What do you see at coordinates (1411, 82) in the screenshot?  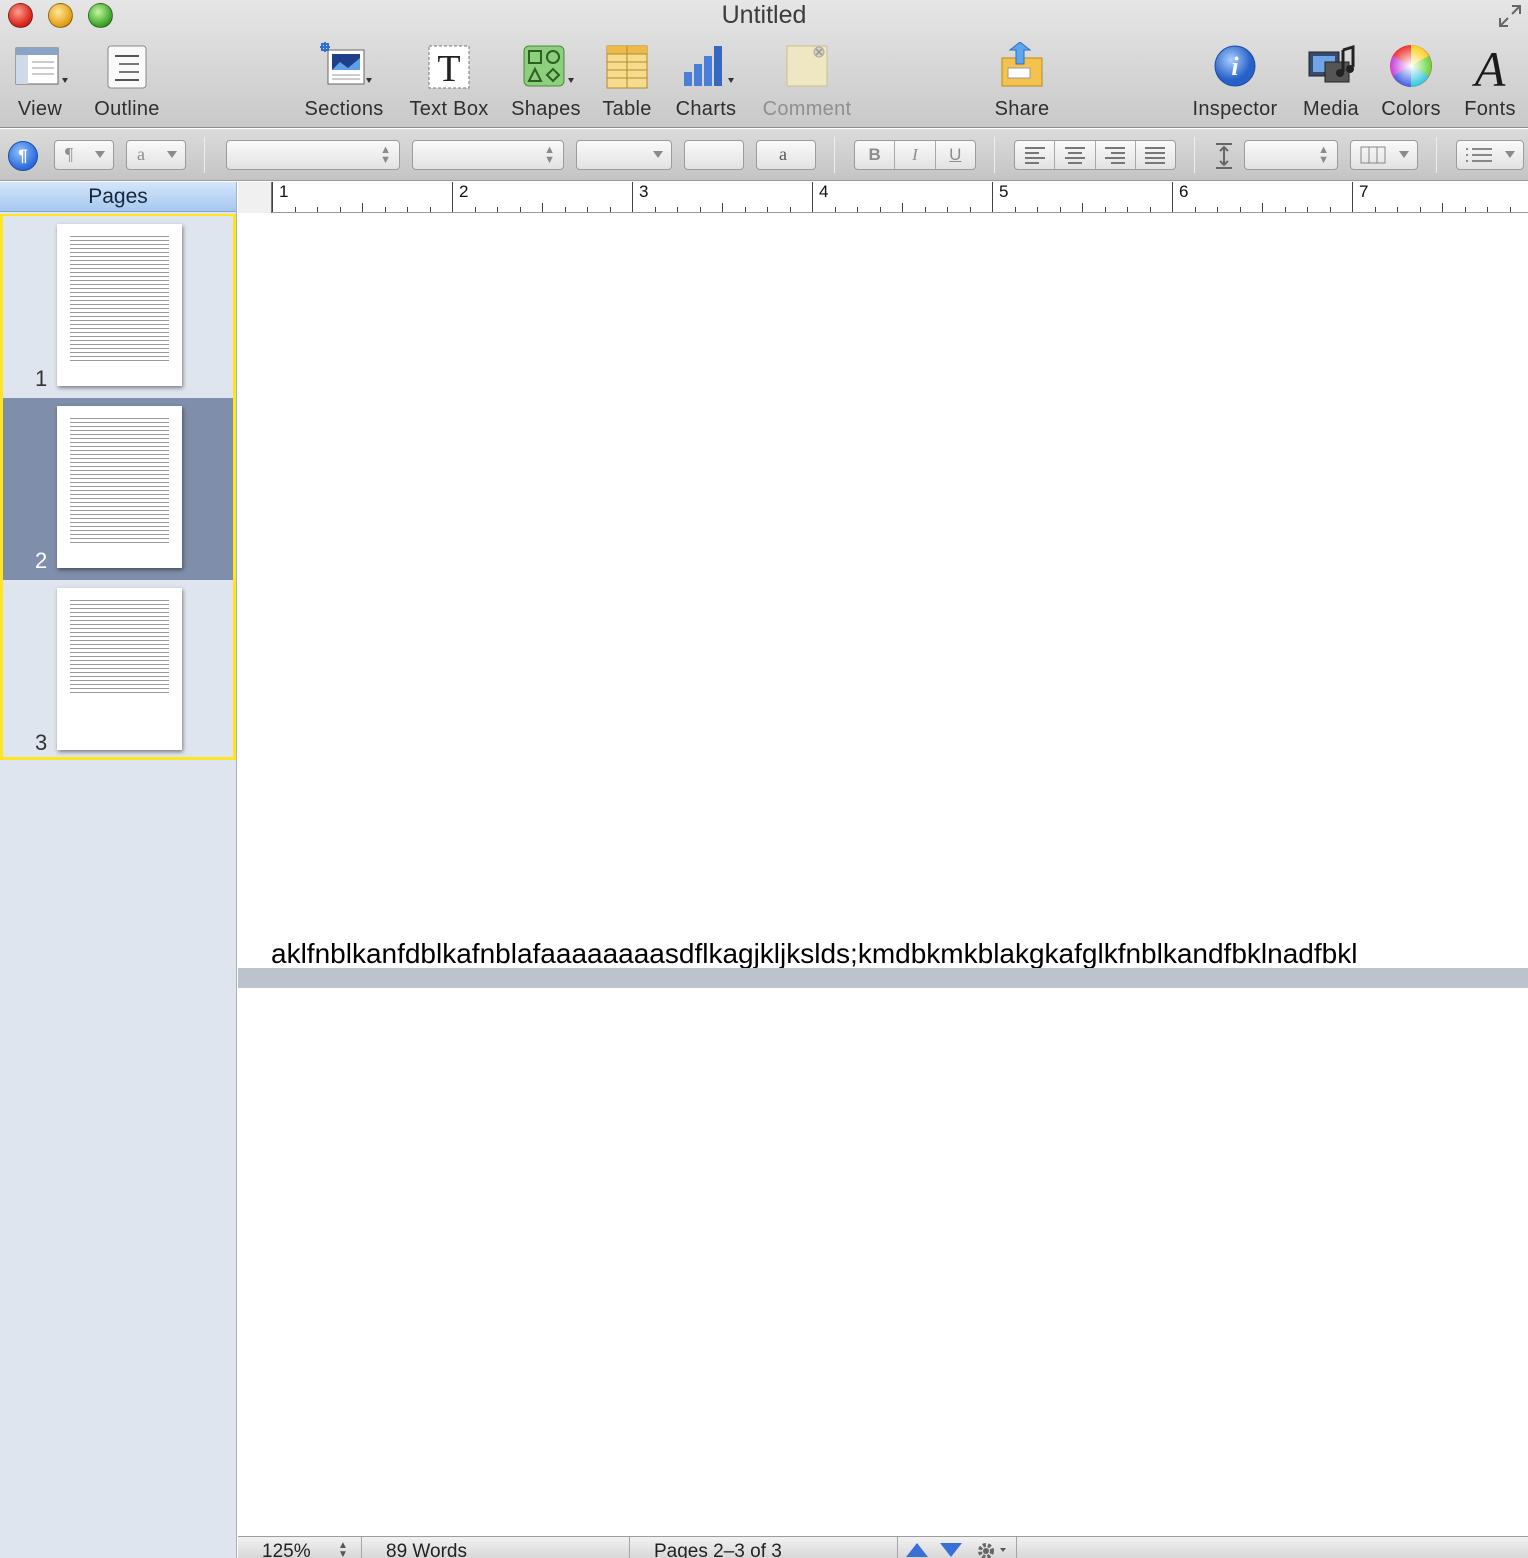 I see `colors-button: Colors` at bounding box center [1411, 82].